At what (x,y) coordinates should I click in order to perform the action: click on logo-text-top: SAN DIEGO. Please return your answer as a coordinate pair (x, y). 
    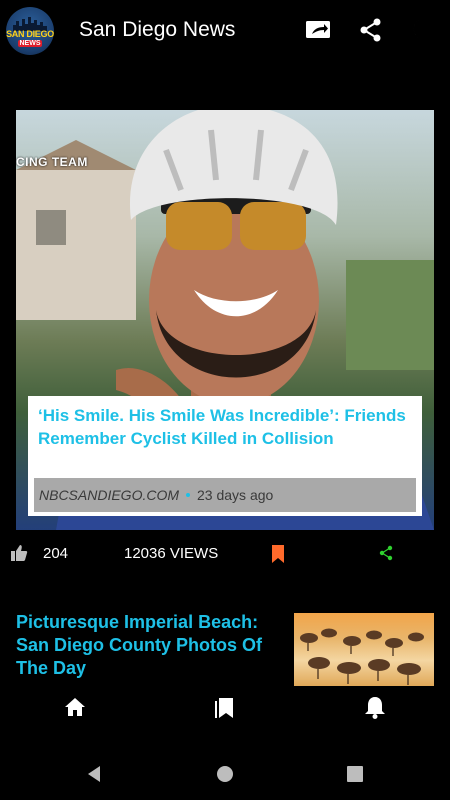
    Looking at the image, I should click on (30, 34).